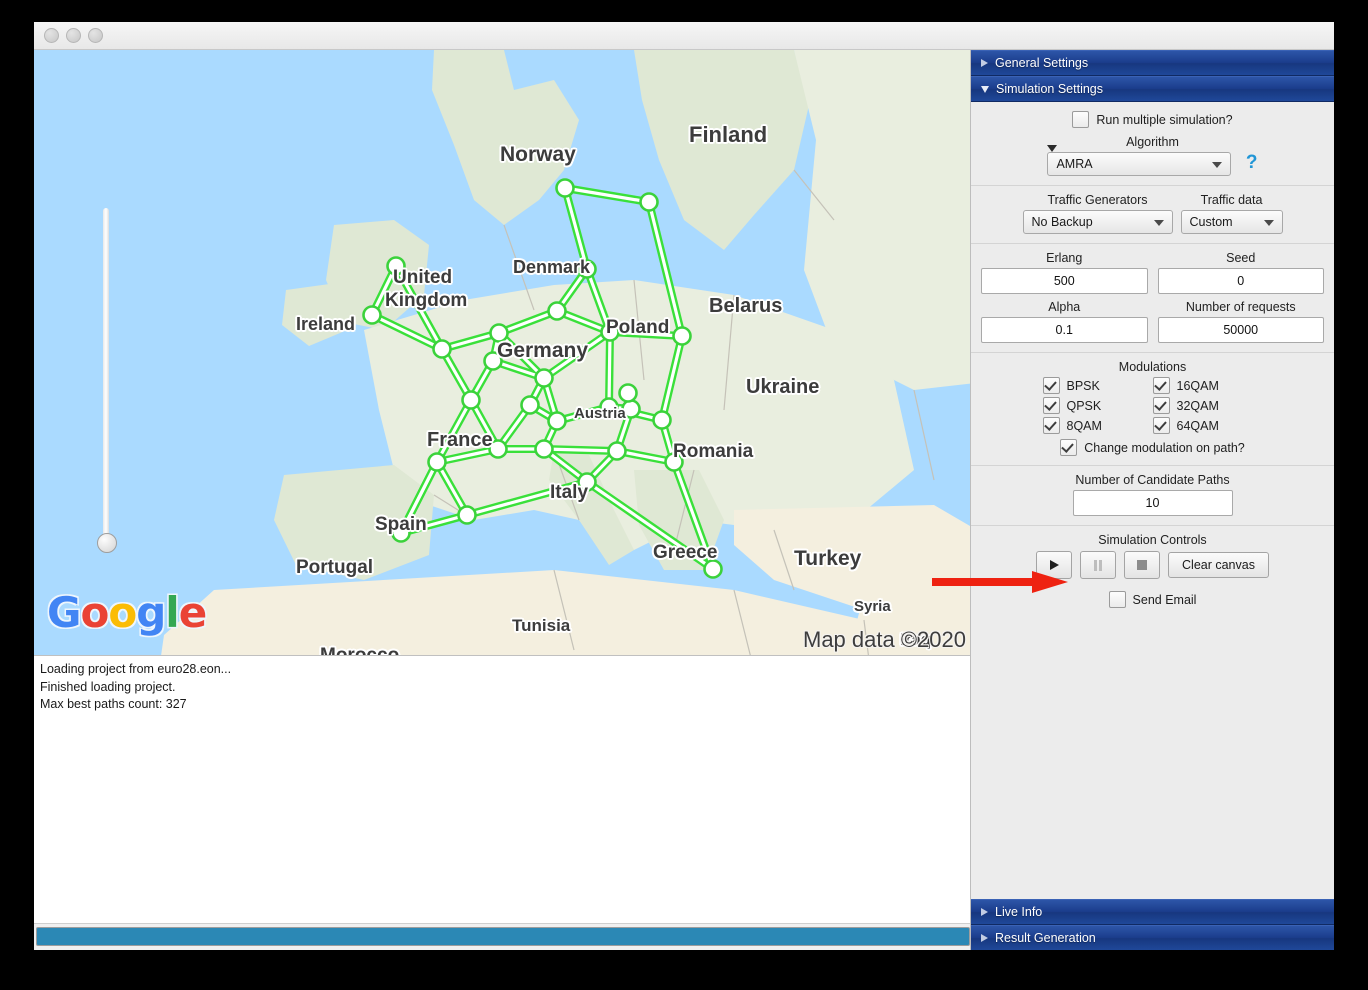 This screenshot has height=990, width=1368. I want to click on clear-canvas-button: Clear canvas, so click(1218, 565).